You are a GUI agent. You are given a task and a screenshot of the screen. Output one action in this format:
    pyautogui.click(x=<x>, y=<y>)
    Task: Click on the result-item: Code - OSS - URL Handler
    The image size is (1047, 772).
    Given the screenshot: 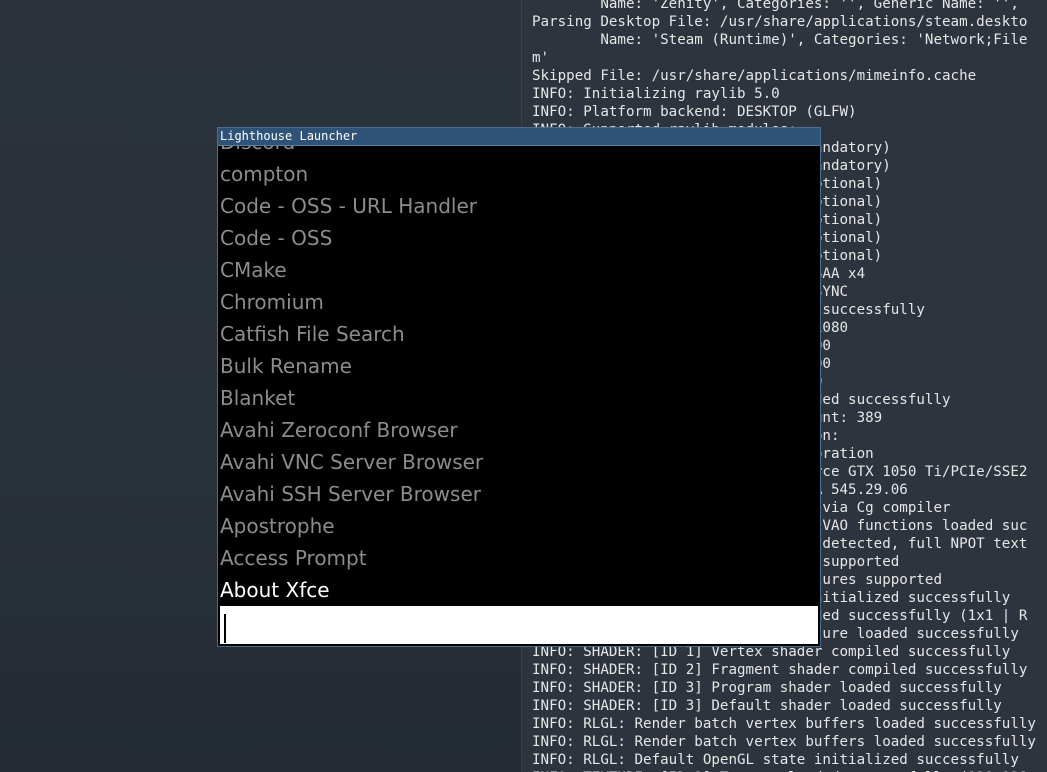 What is the action you would take?
    pyautogui.click(x=351, y=206)
    